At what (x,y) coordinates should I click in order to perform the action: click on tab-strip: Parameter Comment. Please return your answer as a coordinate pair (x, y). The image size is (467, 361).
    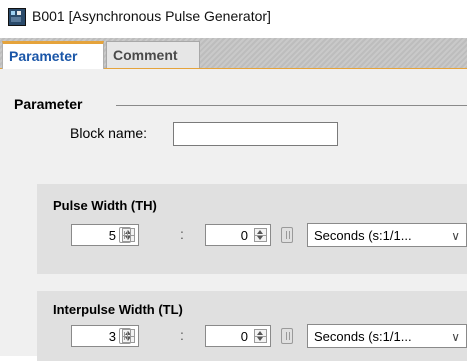
    Looking at the image, I should click on (233, 53).